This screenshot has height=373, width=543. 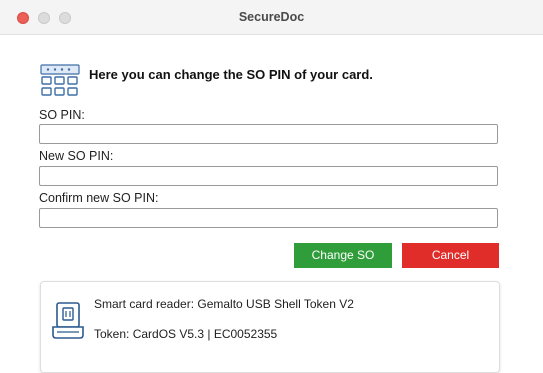 What do you see at coordinates (343, 255) in the screenshot?
I see `change-so-button: Change SO` at bounding box center [343, 255].